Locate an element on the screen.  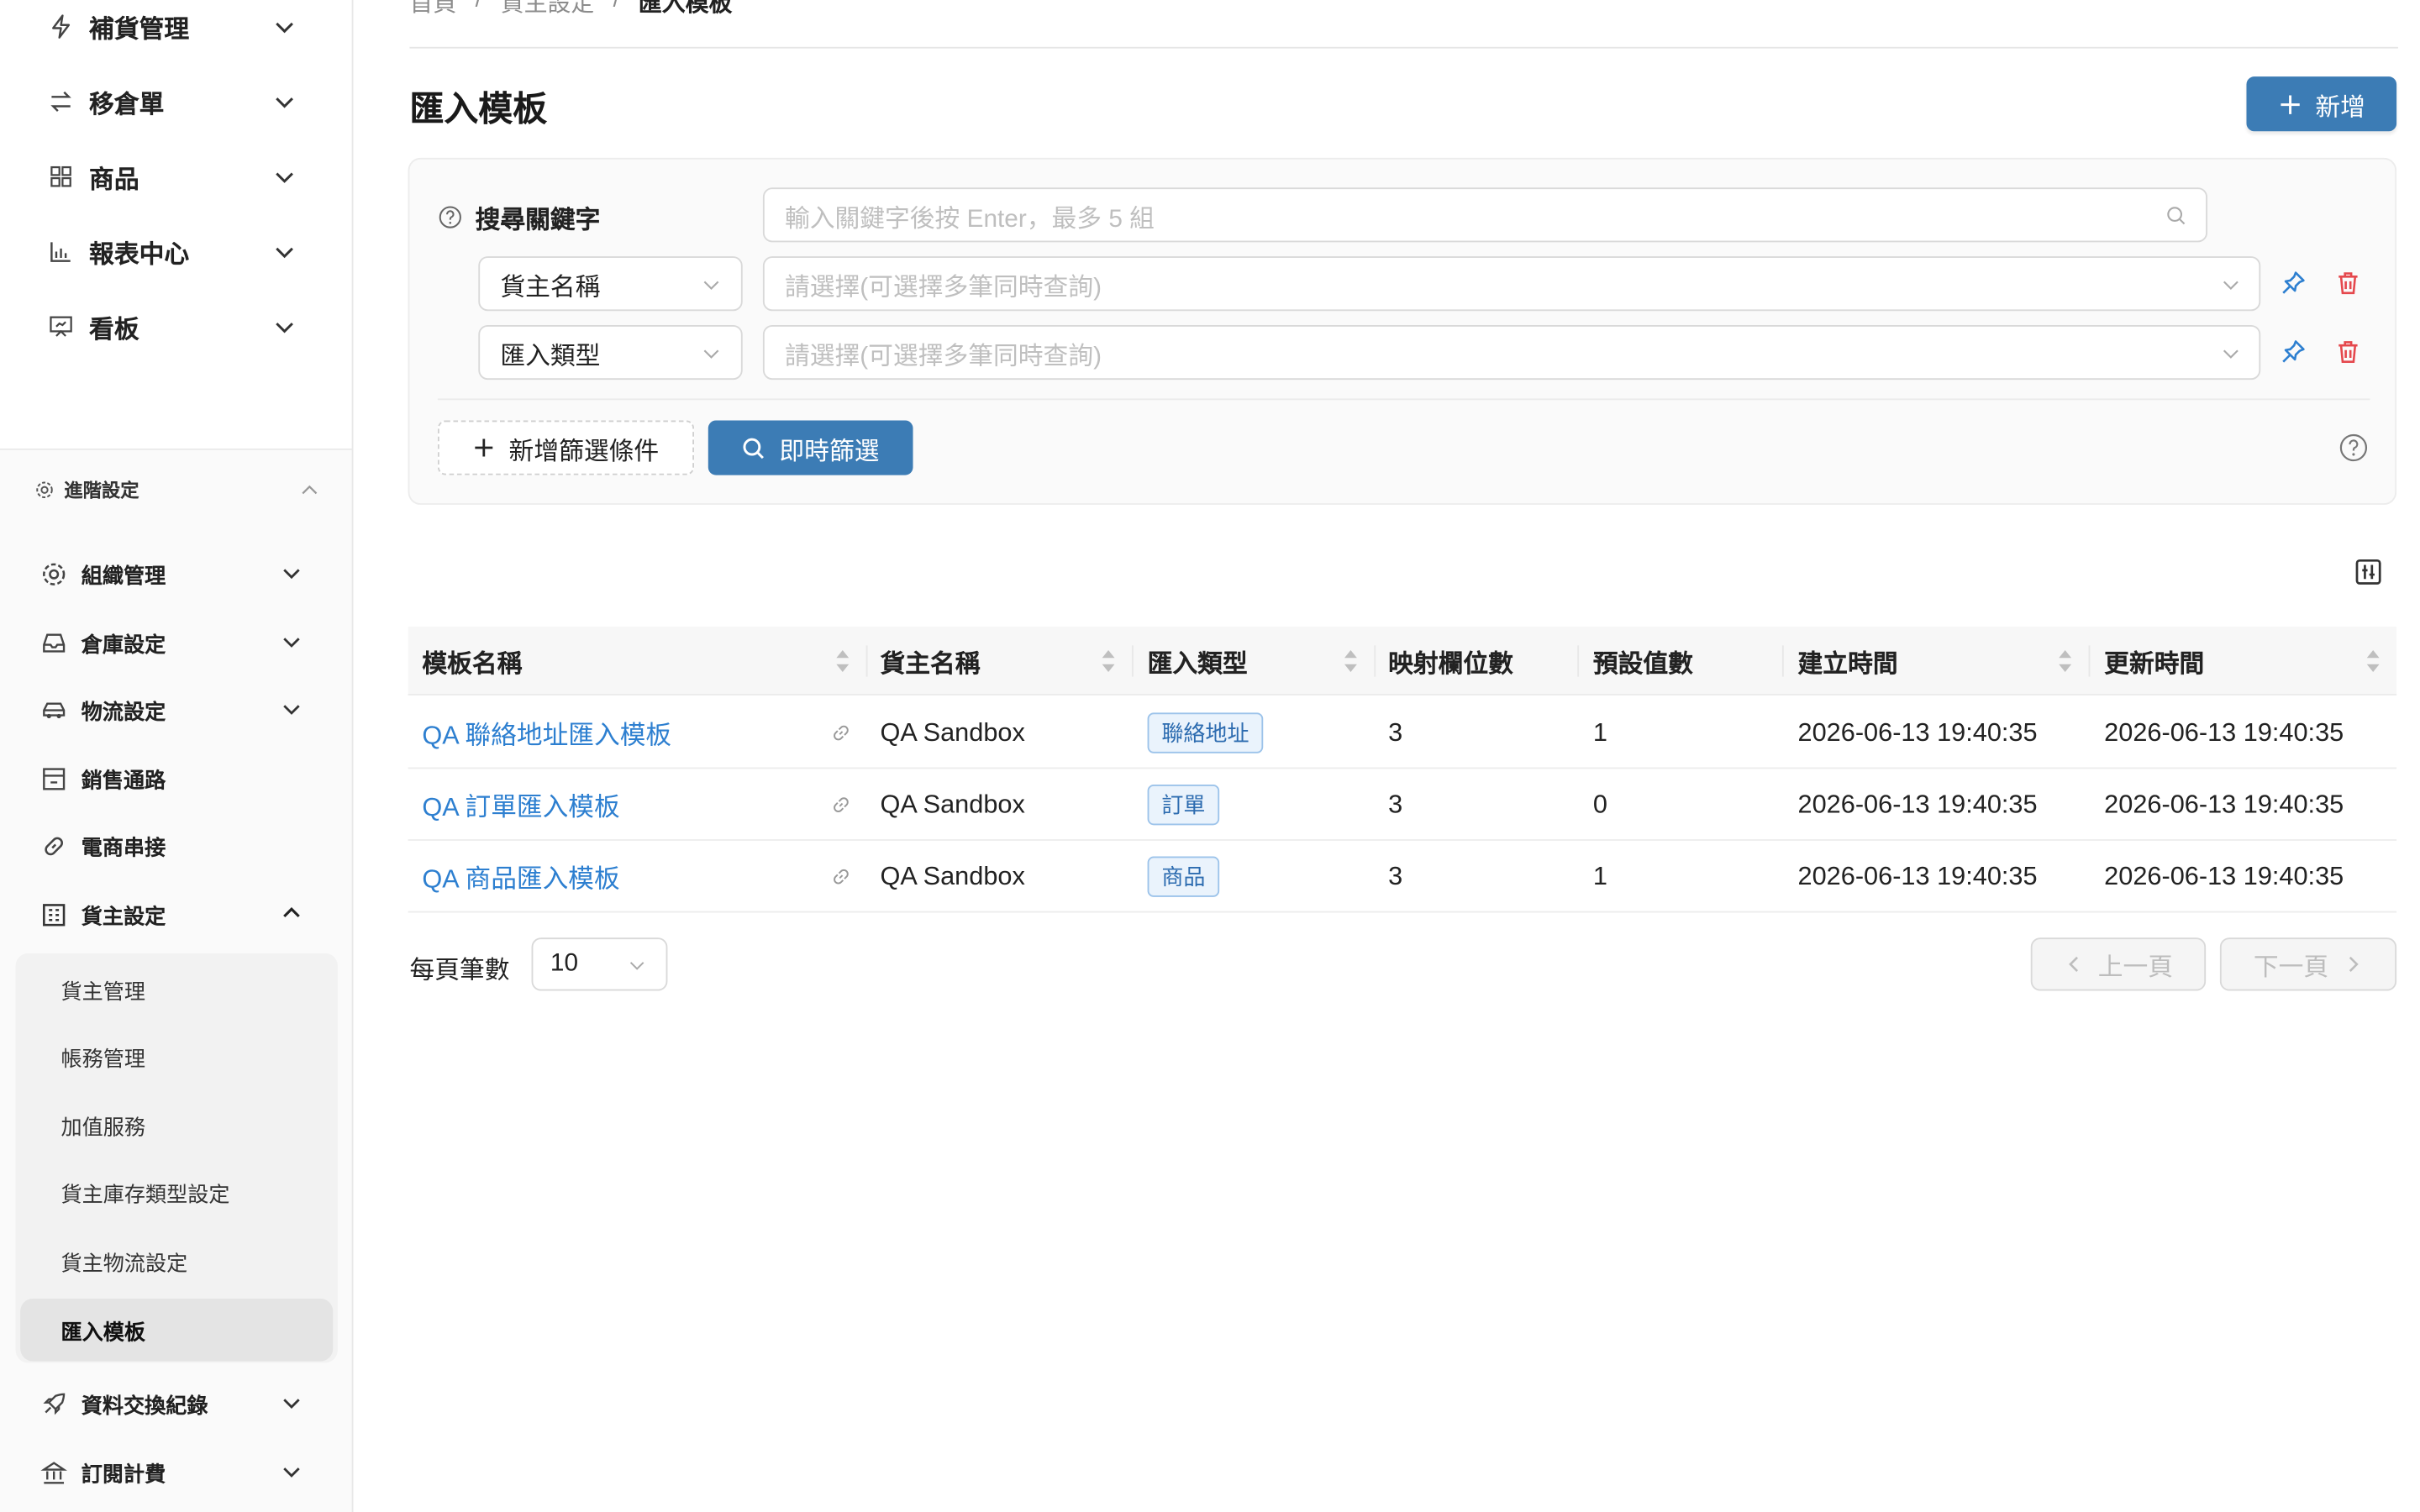
template-name-link: QA 商品匯入模板 is located at coordinates (521, 877).